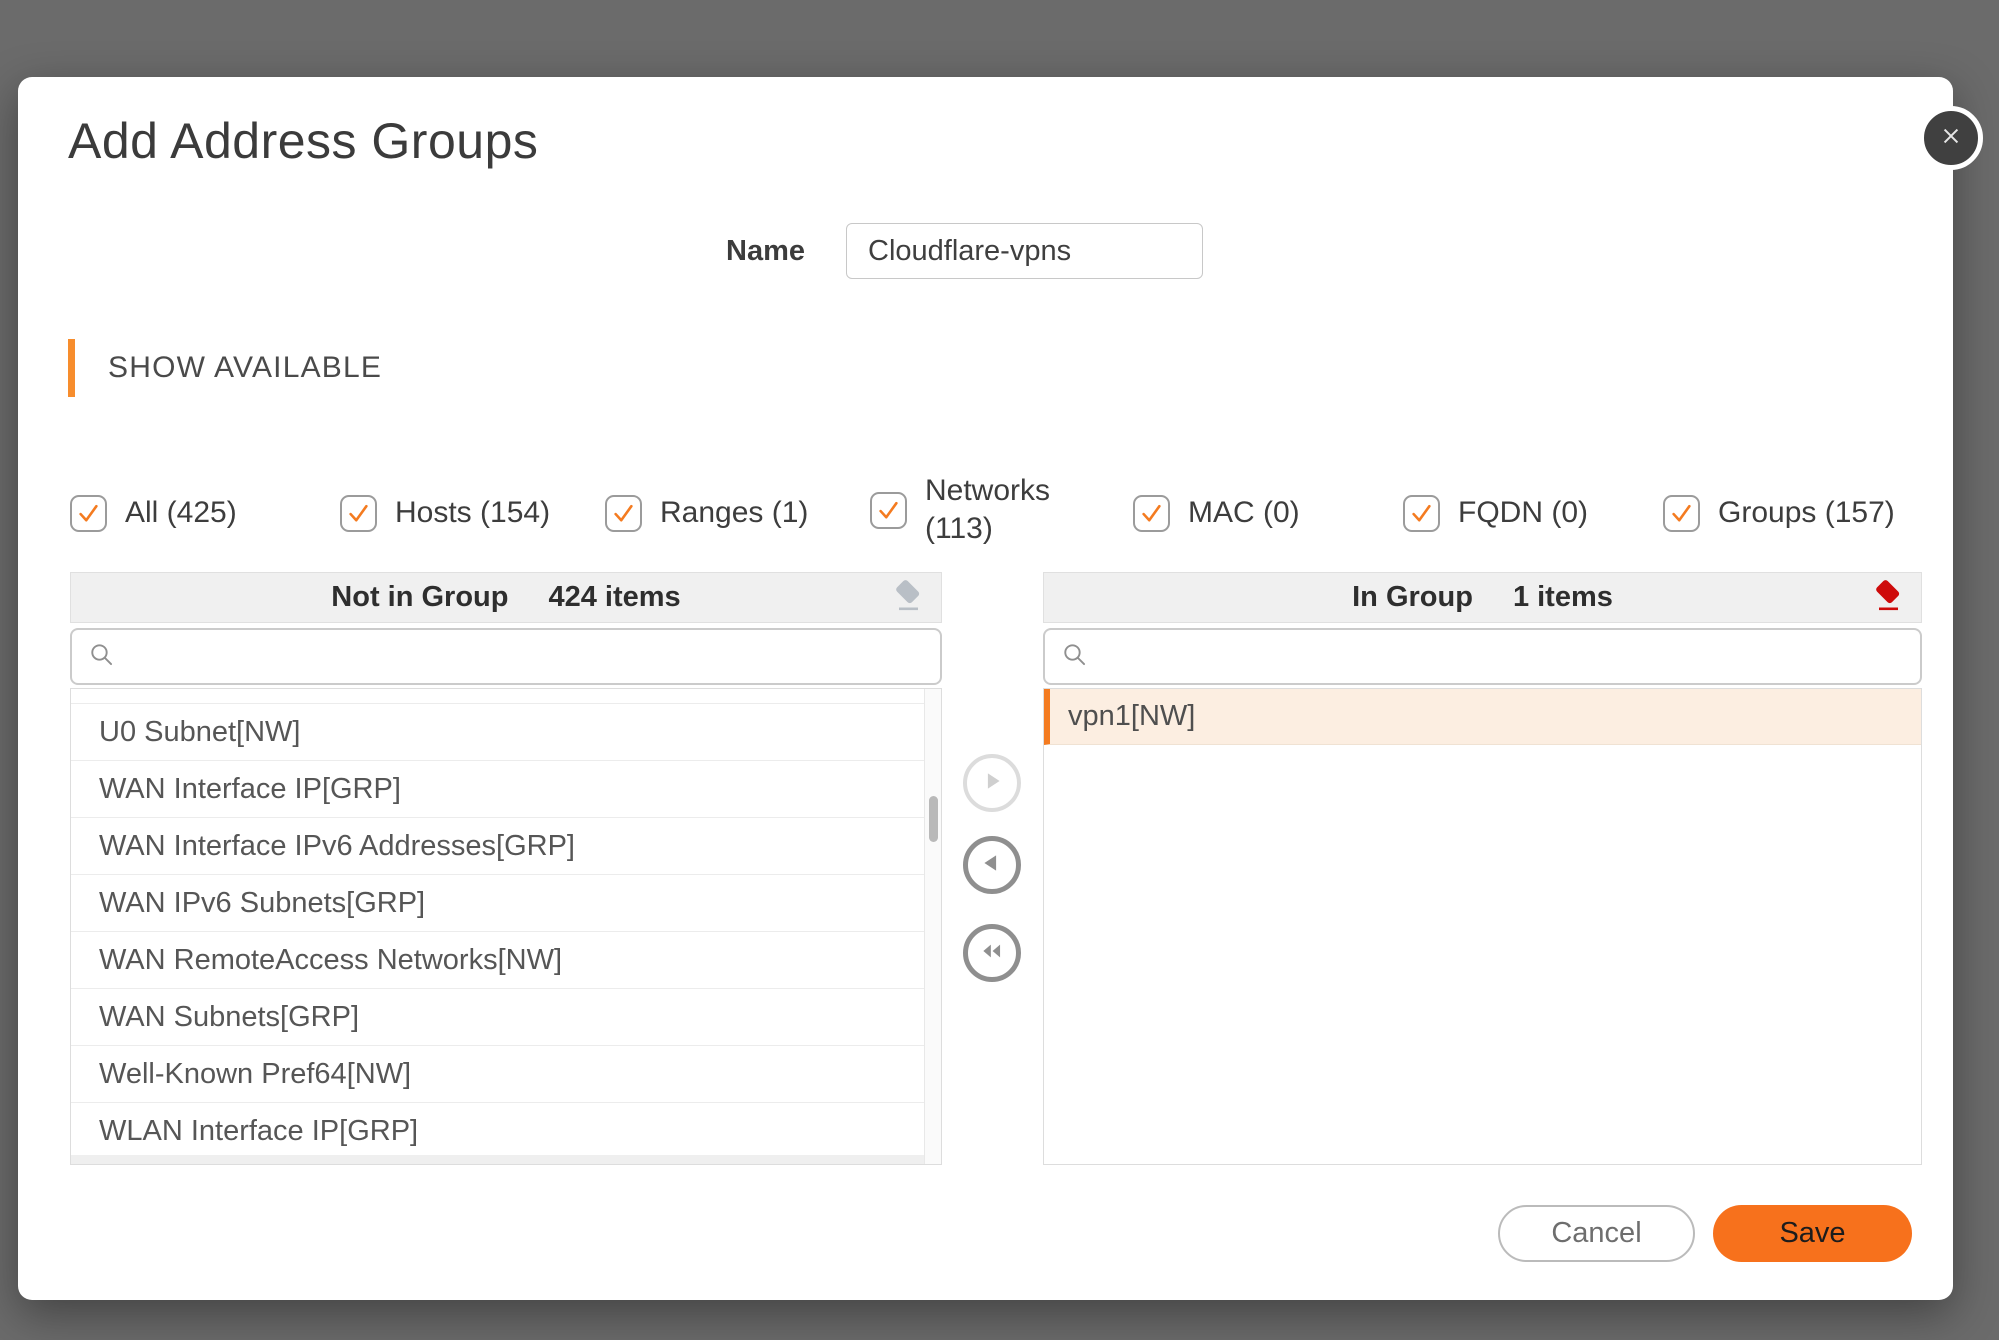 The height and width of the screenshot is (1340, 1999). Describe the element at coordinates (1523, 512) in the screenshot. I see `filter-label: FQDN (0)` at that location.